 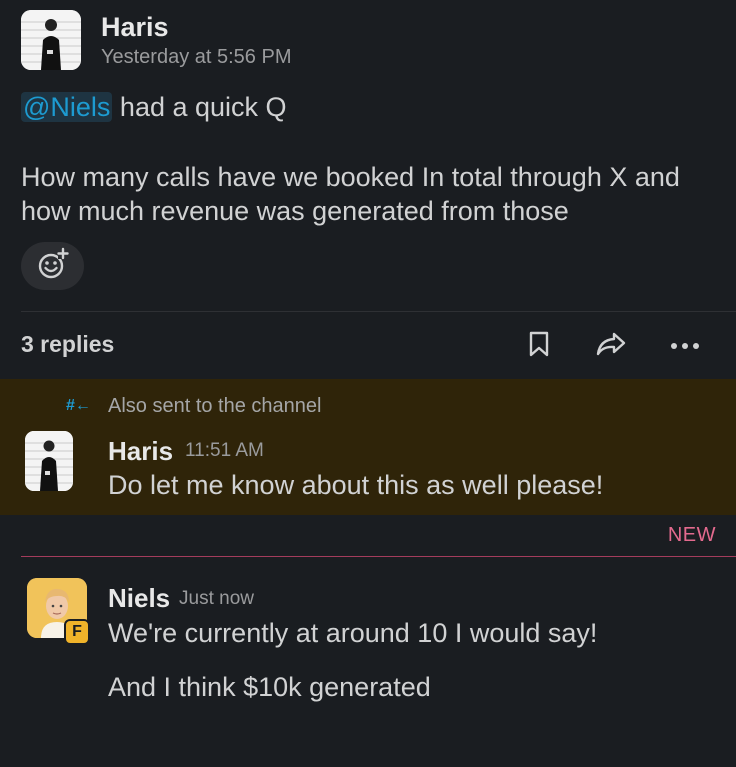 I want to click on author-name: Niels, so click(x=139, y=598).